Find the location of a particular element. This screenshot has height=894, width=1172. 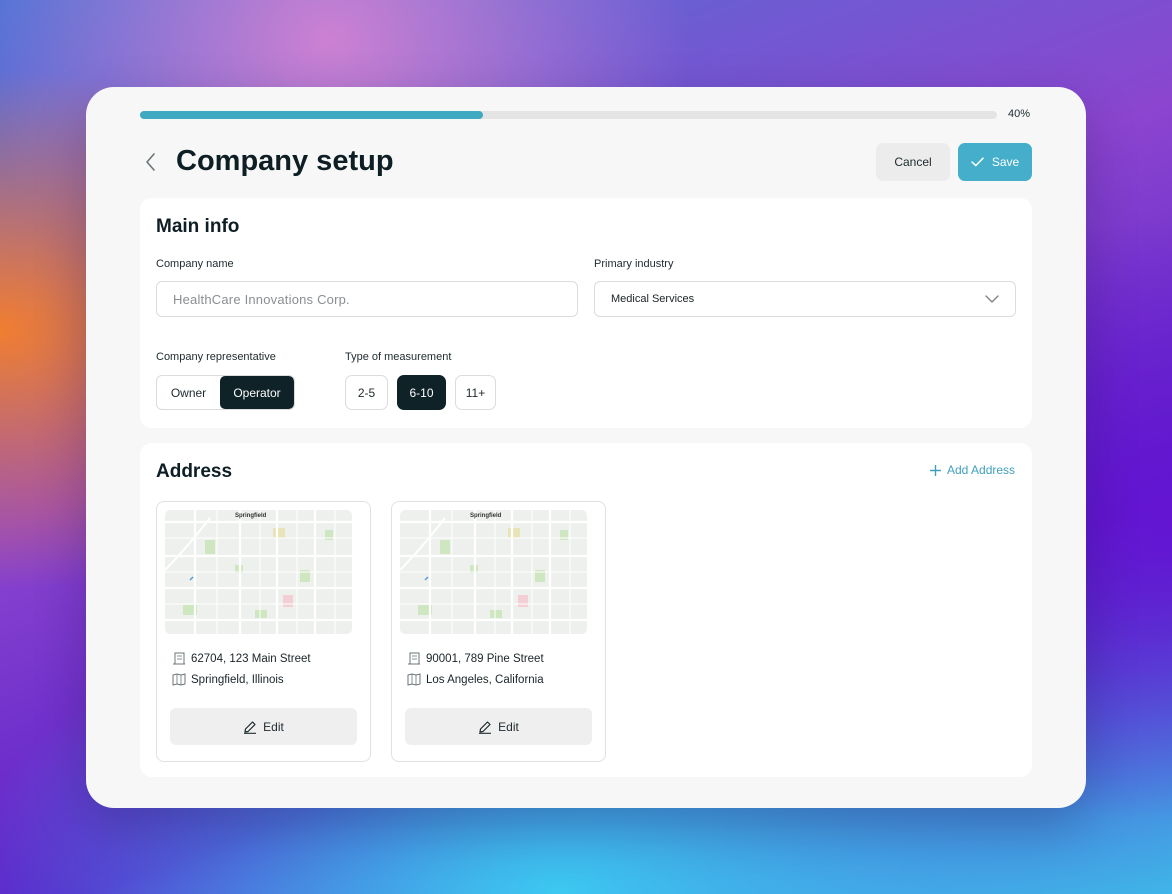

address-line-city: Los Angeles, California is located at coordinates (475, 679).